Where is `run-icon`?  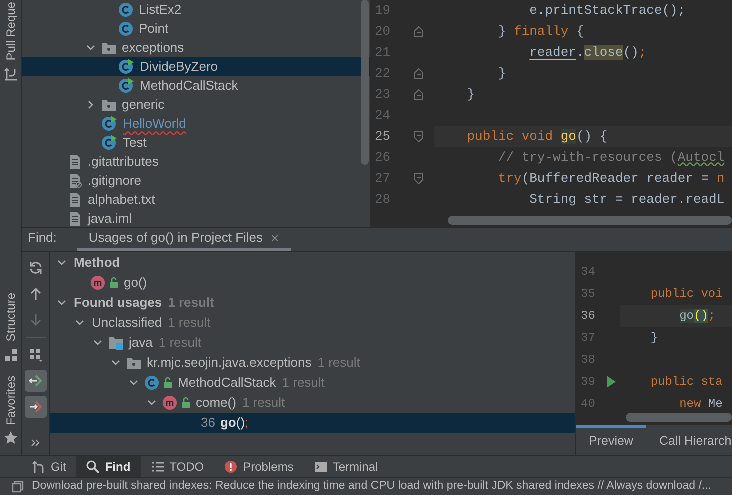 run-icon is located at coordinates (611, 382).